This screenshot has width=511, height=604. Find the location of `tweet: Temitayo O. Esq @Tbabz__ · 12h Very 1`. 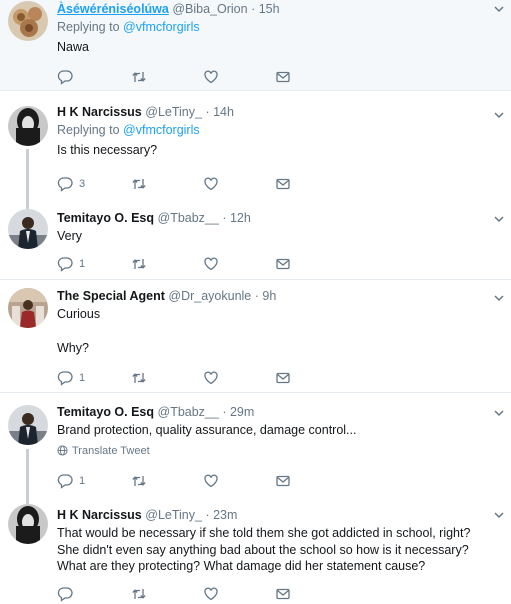

tweet: Temitayo O. Esq @Tbabz__ · 12h Very 1 is located at coordinates (255, 239).